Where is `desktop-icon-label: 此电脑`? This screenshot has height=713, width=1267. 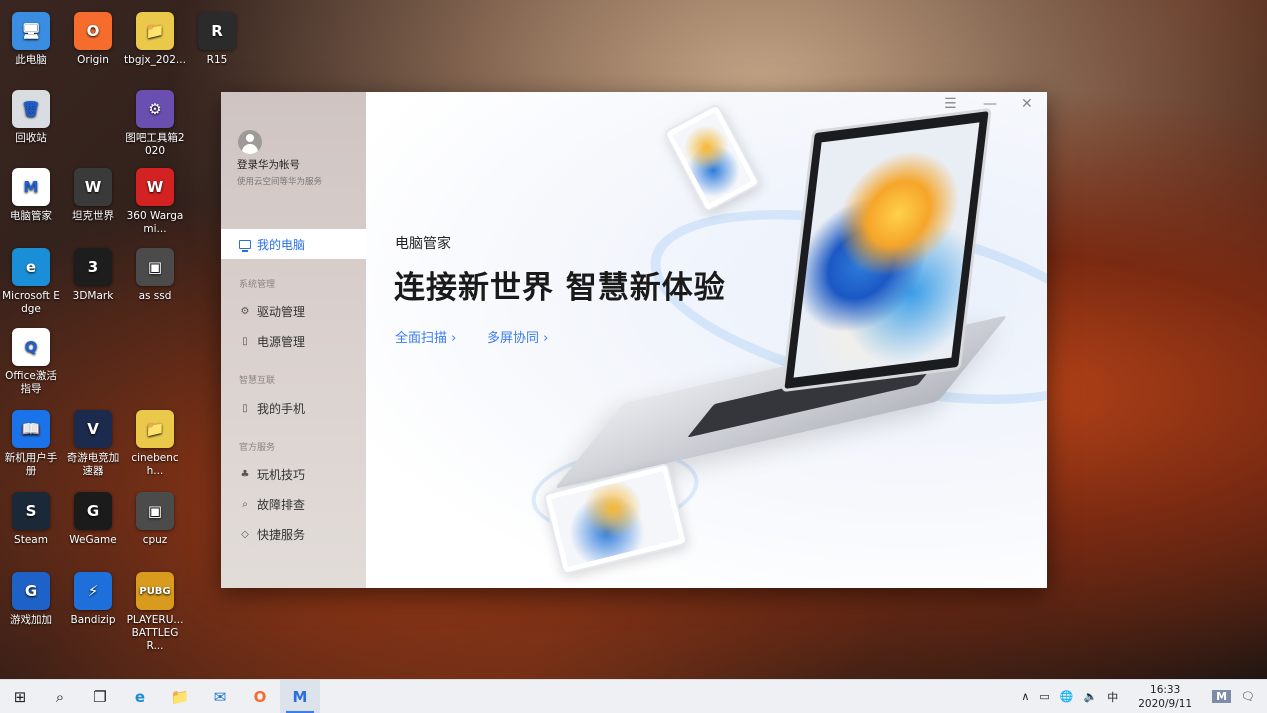
desktop-icon-label: 此电脑 is located at coordinates (31, 60).